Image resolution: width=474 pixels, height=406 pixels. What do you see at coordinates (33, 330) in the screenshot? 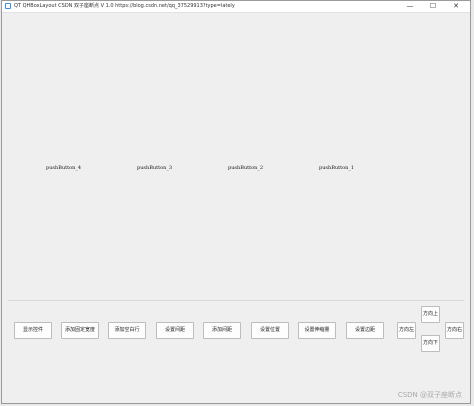
I see `show-widget-button: 显示控件` at bounding box center [33, 330].